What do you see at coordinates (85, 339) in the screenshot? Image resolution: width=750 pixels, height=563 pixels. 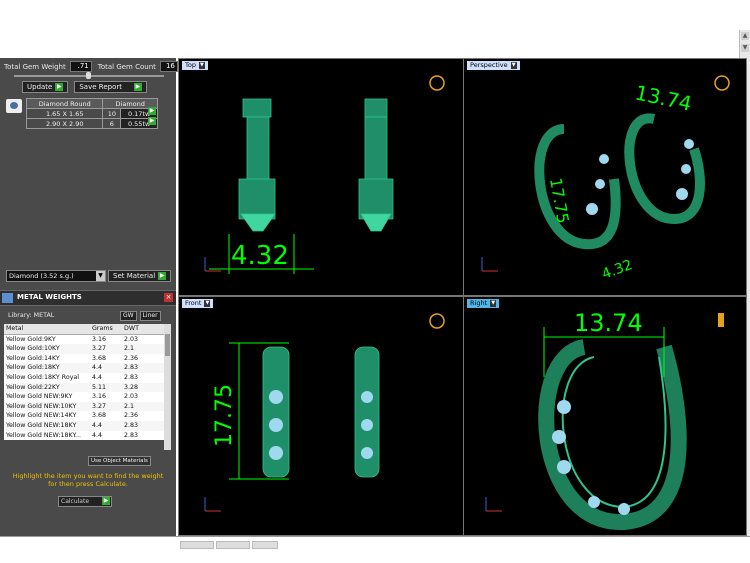 I see `table-row: Yellow Gold:9KY 3.16 2.03` at bounding box center [85, 339].